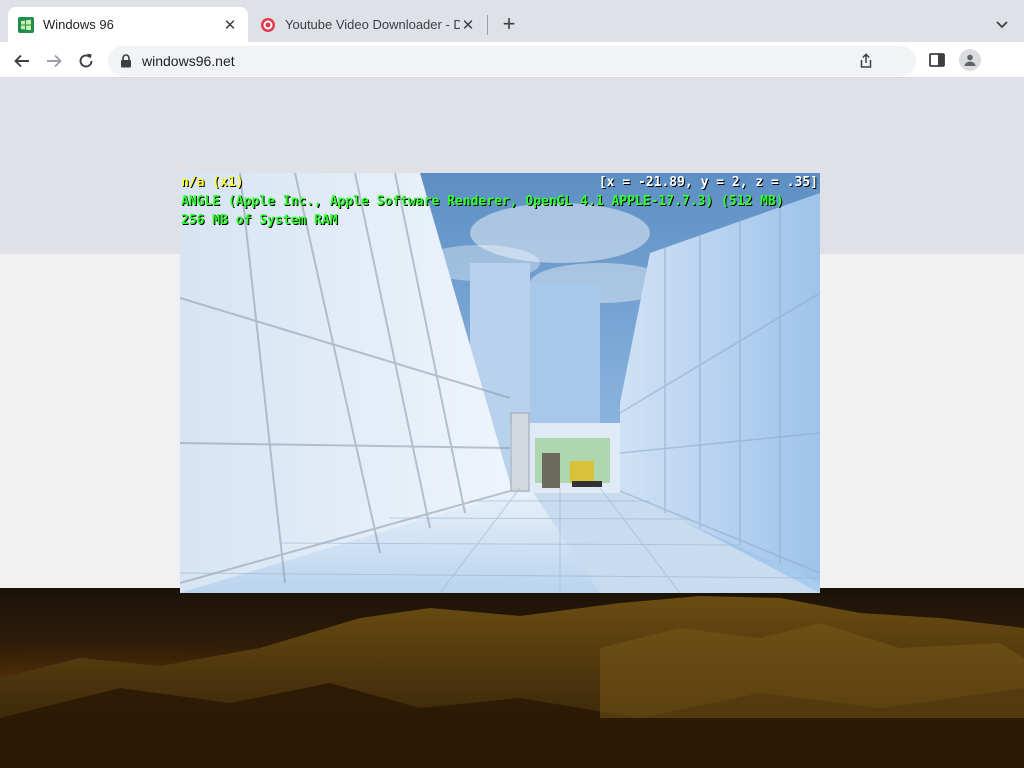 The image size is (1024, 768). I want to click on tab-search-chevron-icon, so click(1002, 24).